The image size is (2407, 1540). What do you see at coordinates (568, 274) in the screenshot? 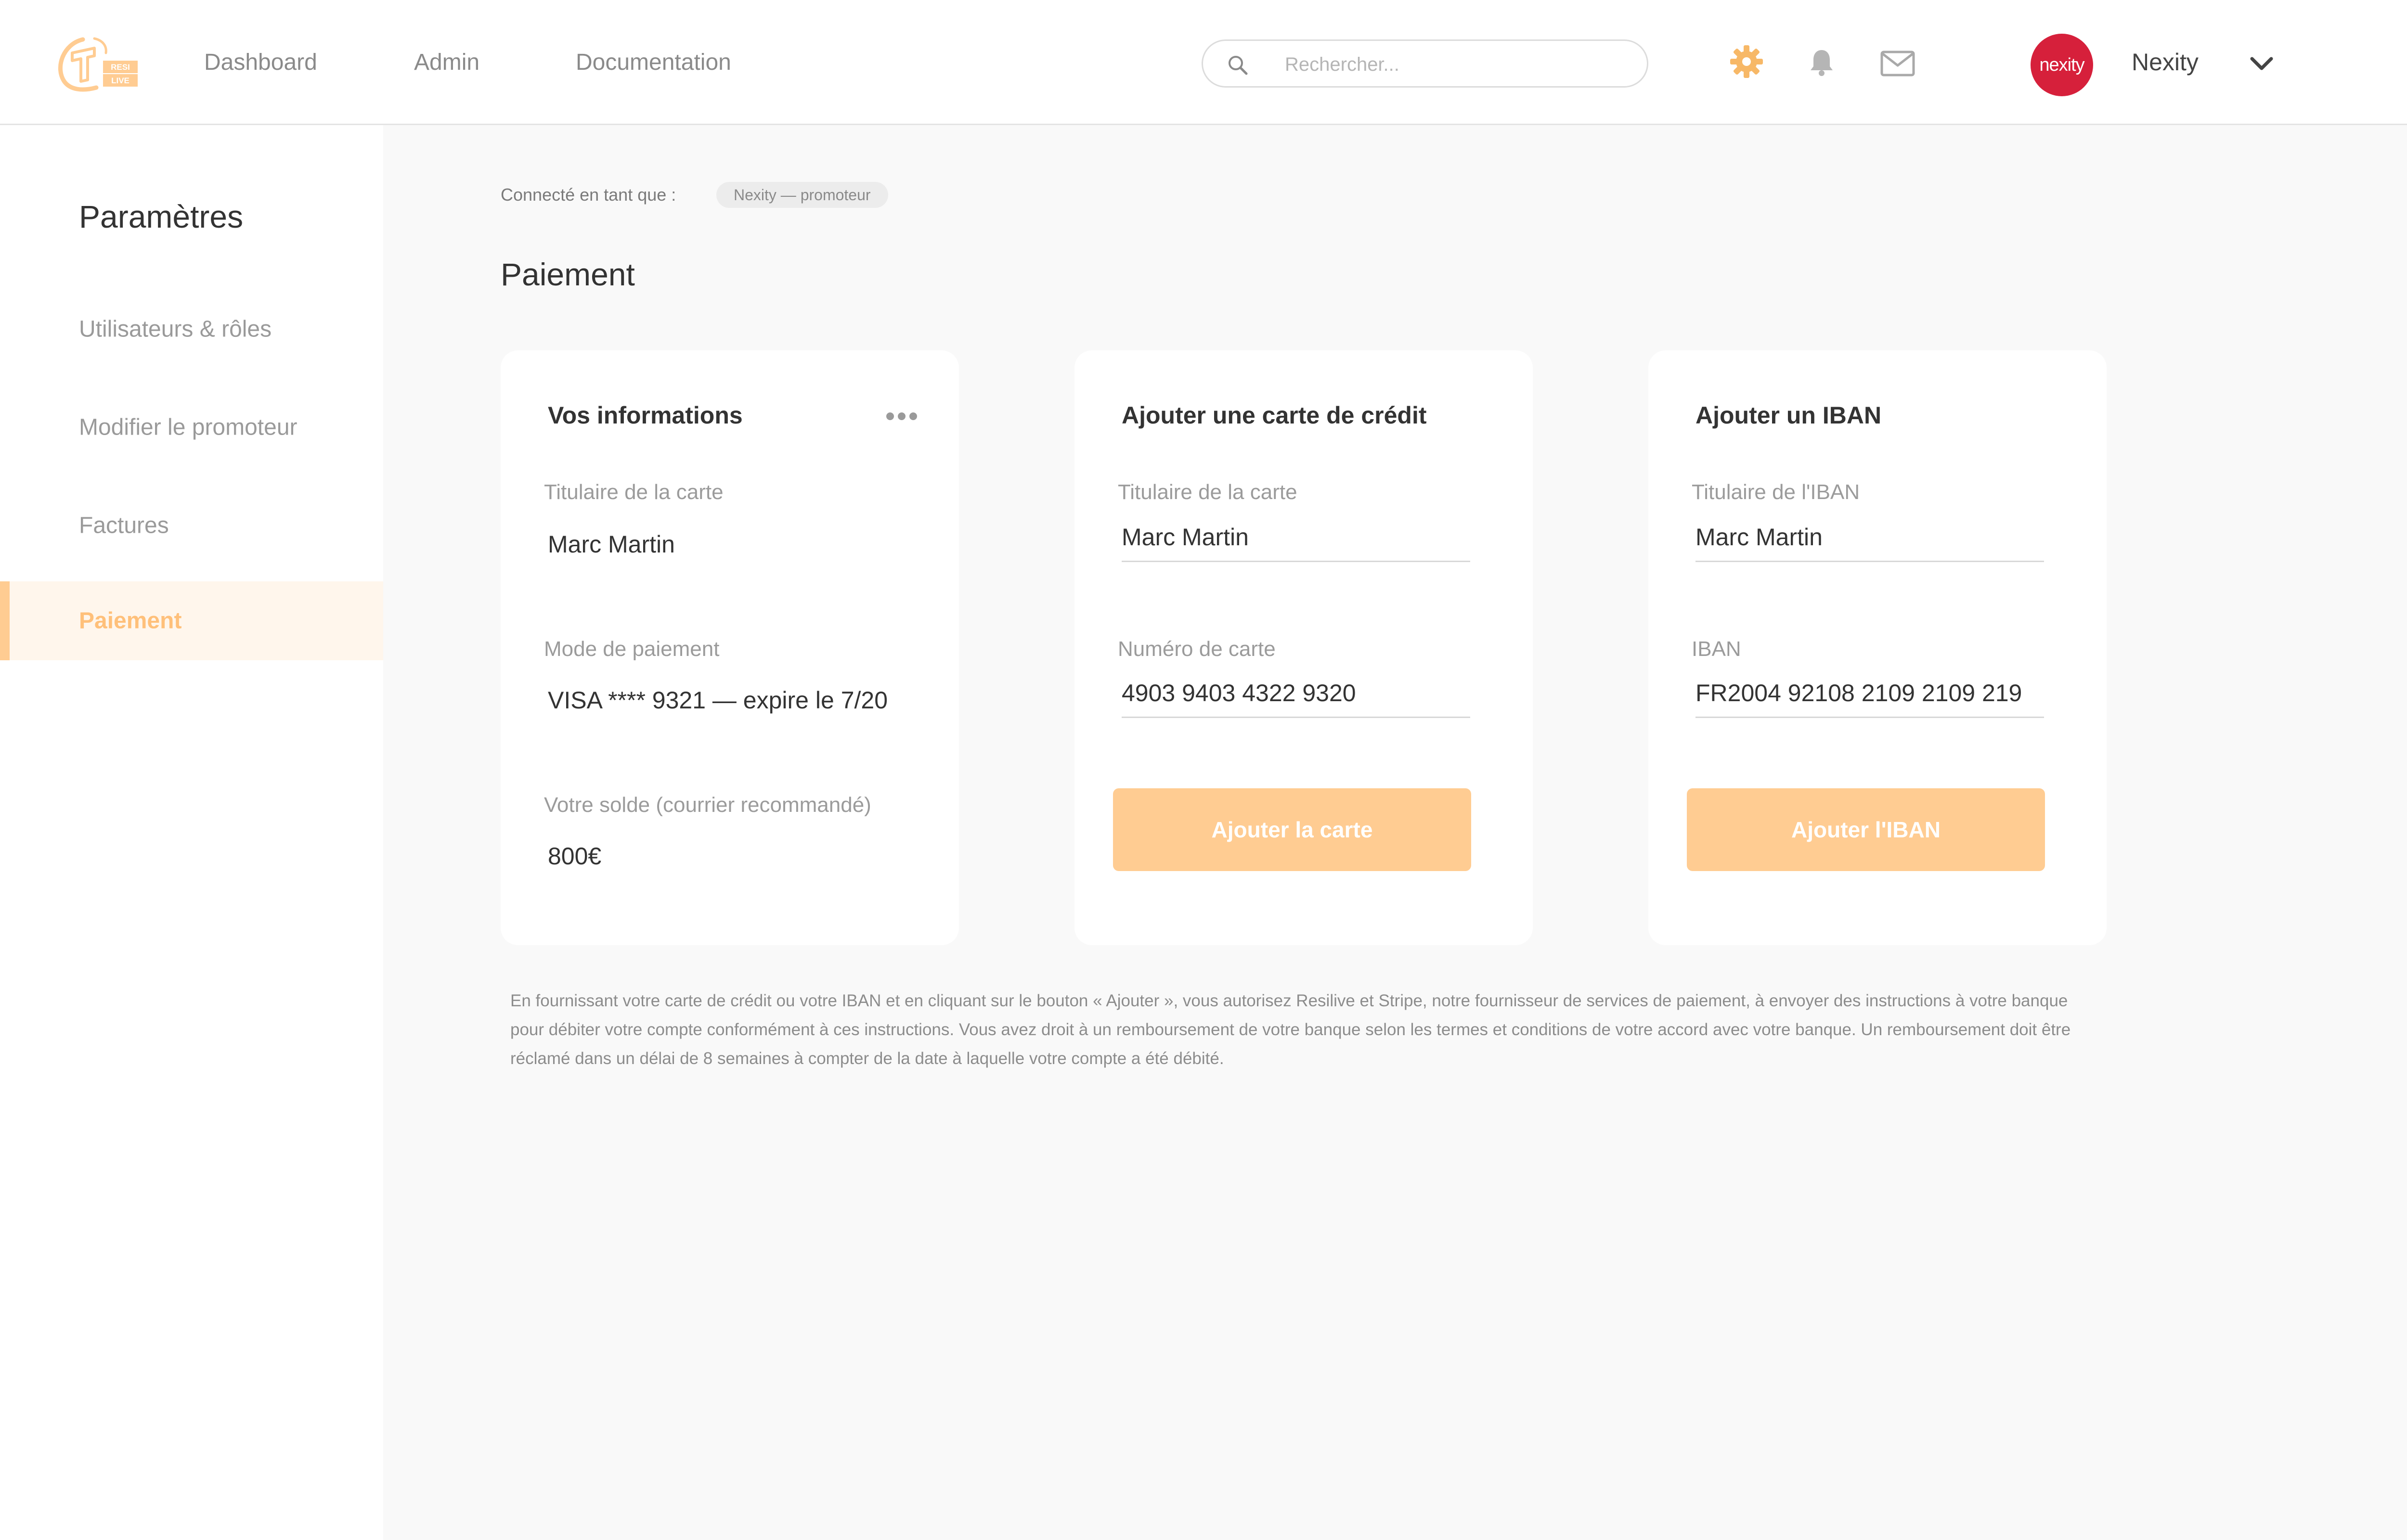
I see `page-title: Paiement` at bounding box center [568, 274].